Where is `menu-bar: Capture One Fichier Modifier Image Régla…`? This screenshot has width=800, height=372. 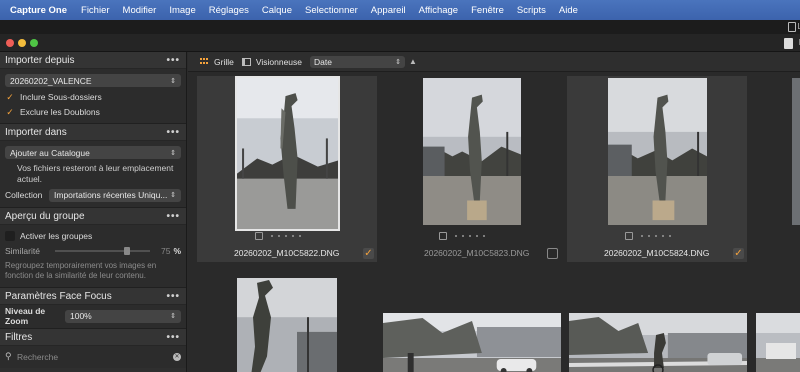 menu-bar: Capture One Fichier Modifier Image Régla… is located at coordinates (400, 10).